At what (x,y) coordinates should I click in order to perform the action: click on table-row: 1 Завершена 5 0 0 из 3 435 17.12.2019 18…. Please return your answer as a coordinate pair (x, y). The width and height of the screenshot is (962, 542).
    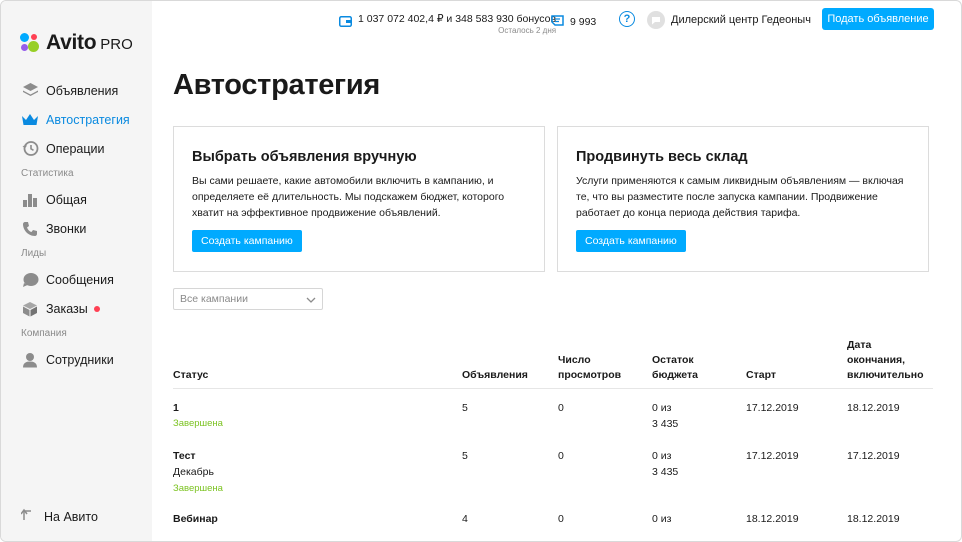
    Looking at the image, I should click on (553, 414).